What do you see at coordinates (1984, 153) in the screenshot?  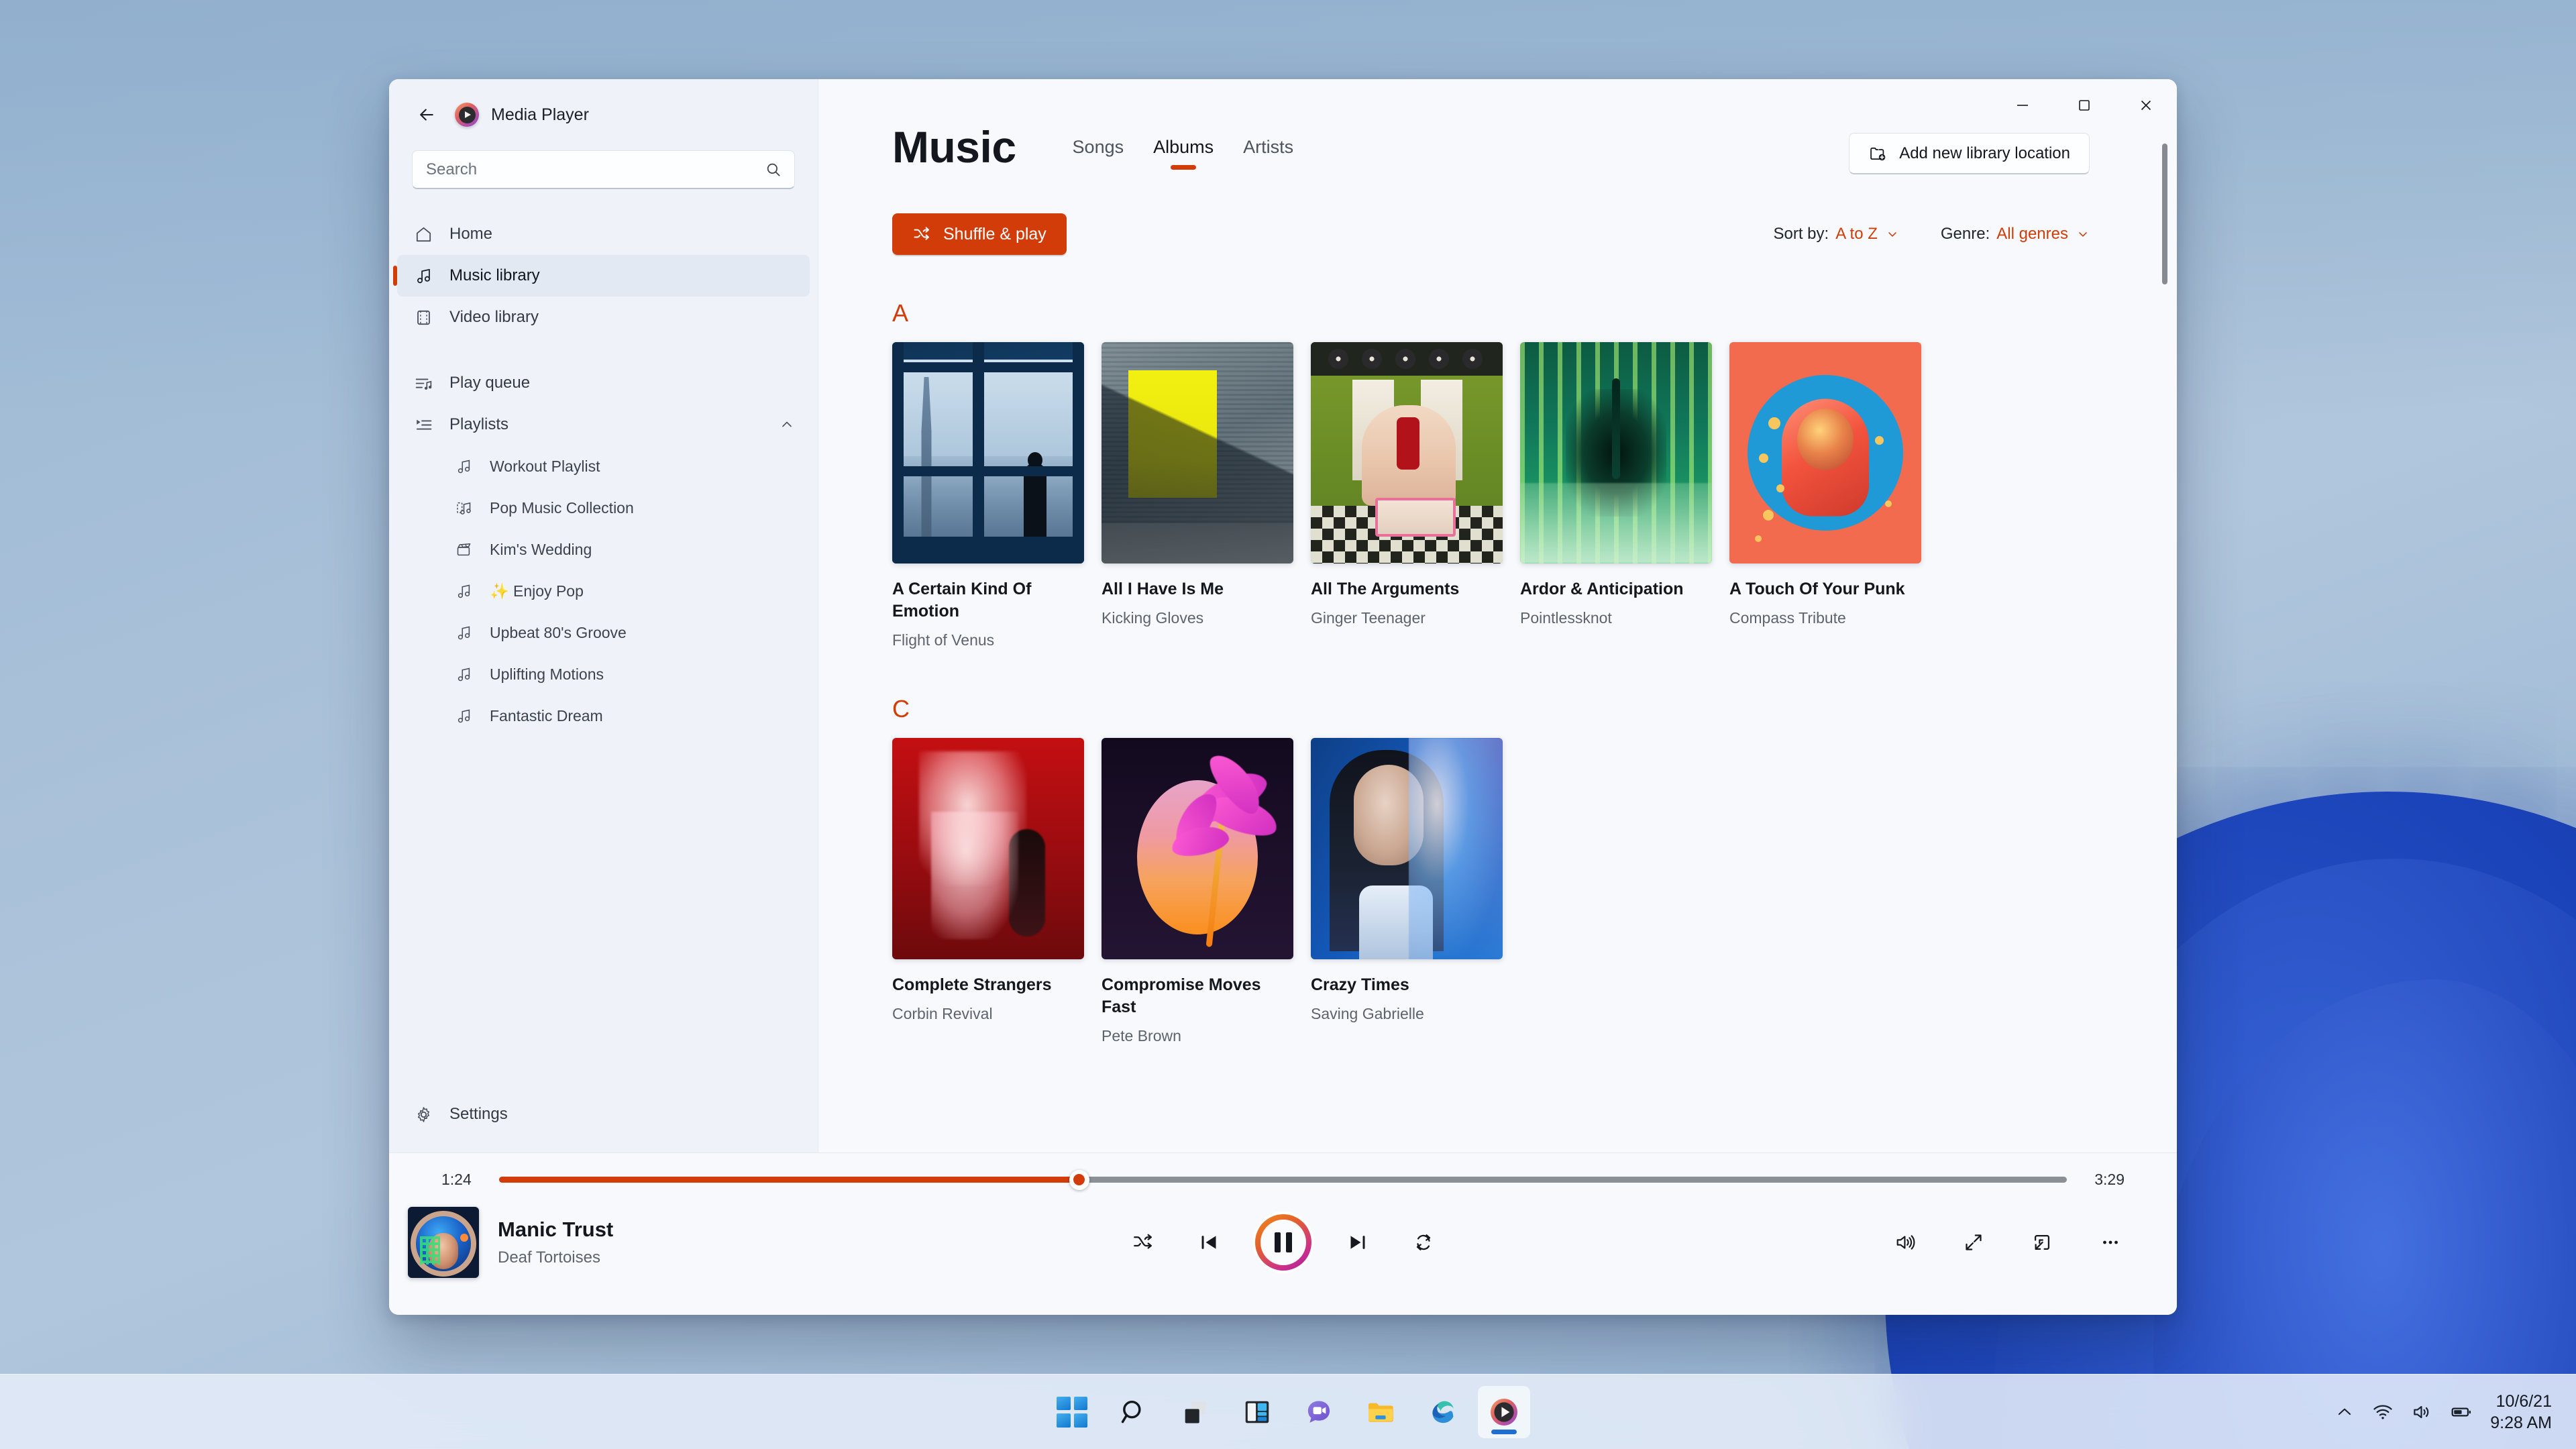 I see `add-library-label: Add new library location` at bounding box center [1984, 153].